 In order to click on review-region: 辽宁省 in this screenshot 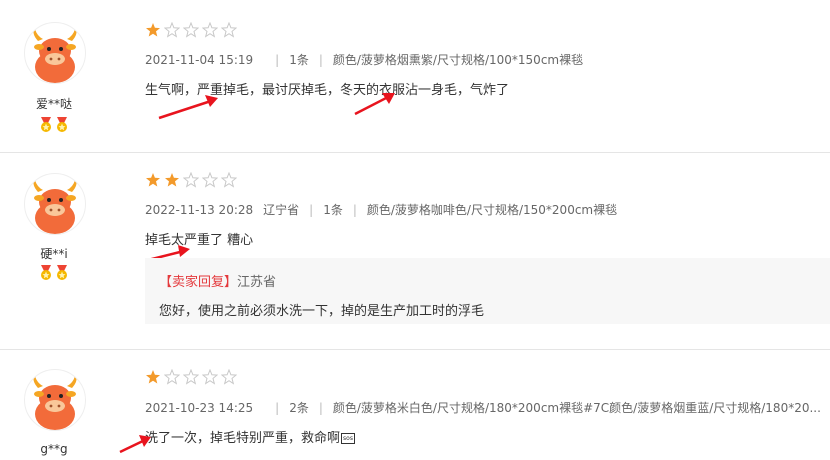, I will do `click(281, 210)`.